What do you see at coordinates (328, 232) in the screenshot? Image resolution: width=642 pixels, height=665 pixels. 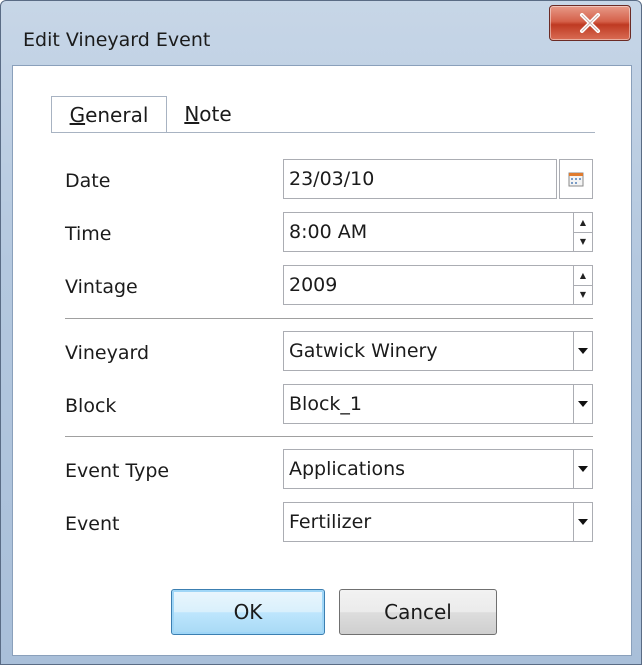 I see `time-value: 8:00 AM` at bounding box center [328, 232].